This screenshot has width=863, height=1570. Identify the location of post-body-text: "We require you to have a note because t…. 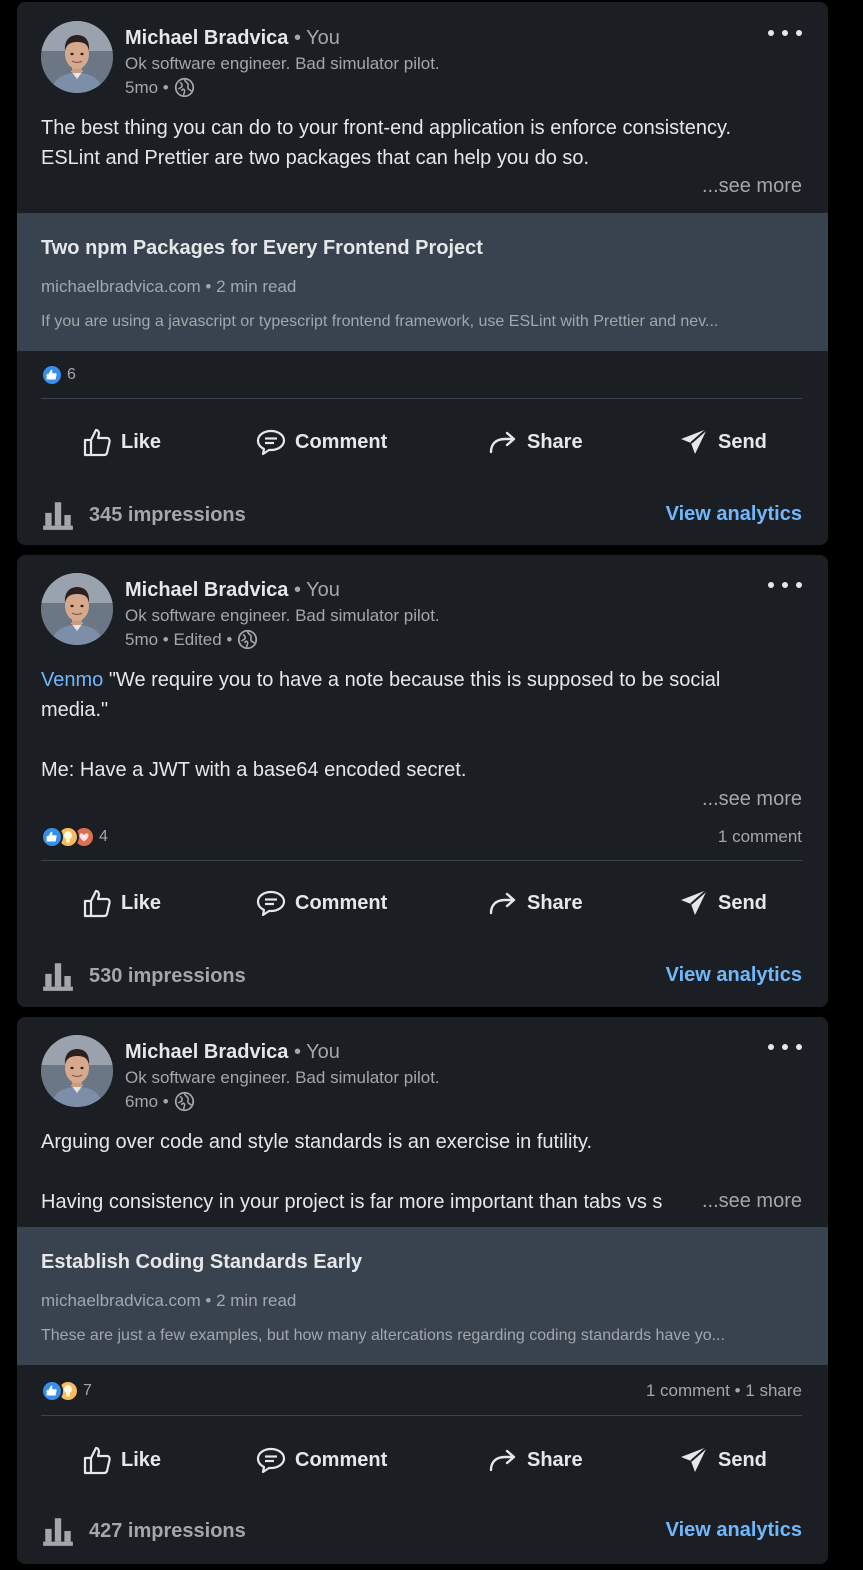
(412, 680).